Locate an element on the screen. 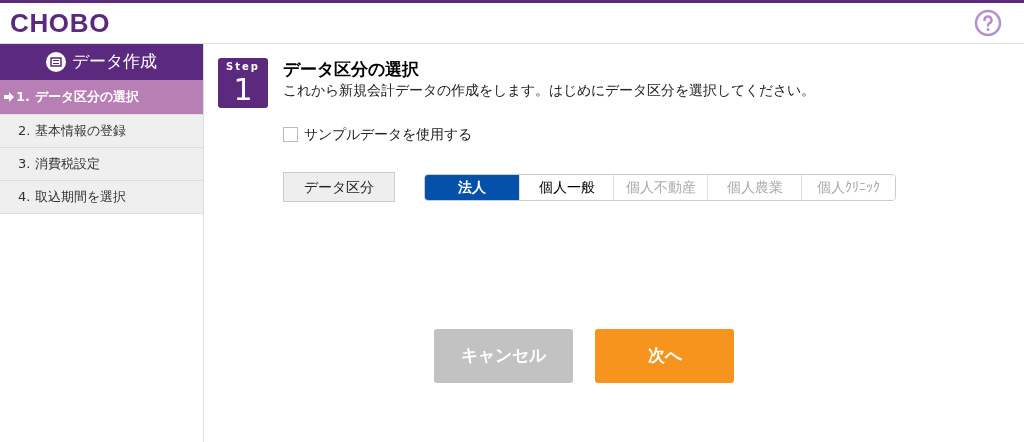 The height and width of the screenshot is (442, 1024). step-title: データ区分の選択 is located at coordinates (351, 69).